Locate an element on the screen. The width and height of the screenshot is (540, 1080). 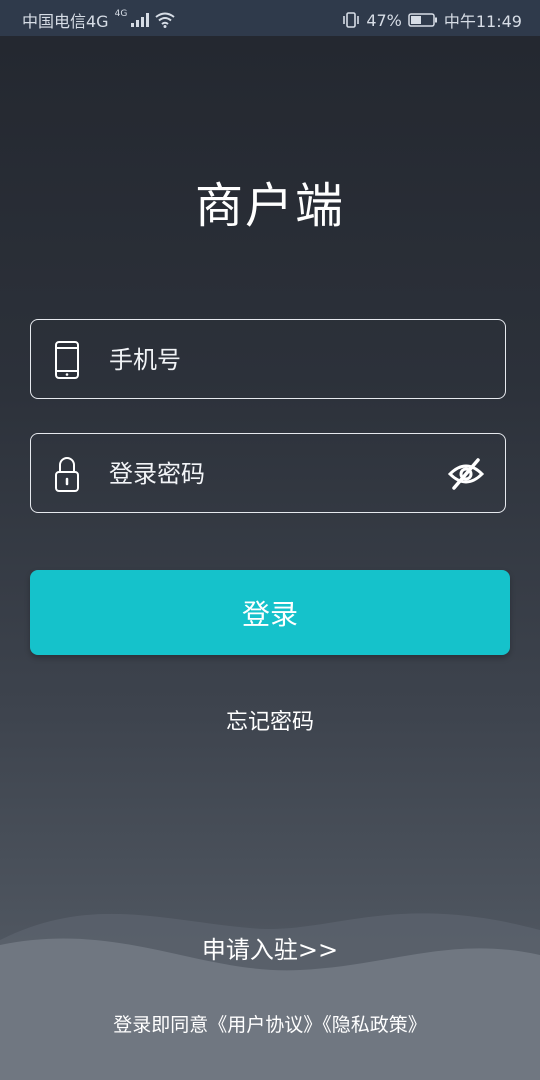
network-badge: 4G is located at coordinates (121, 14).